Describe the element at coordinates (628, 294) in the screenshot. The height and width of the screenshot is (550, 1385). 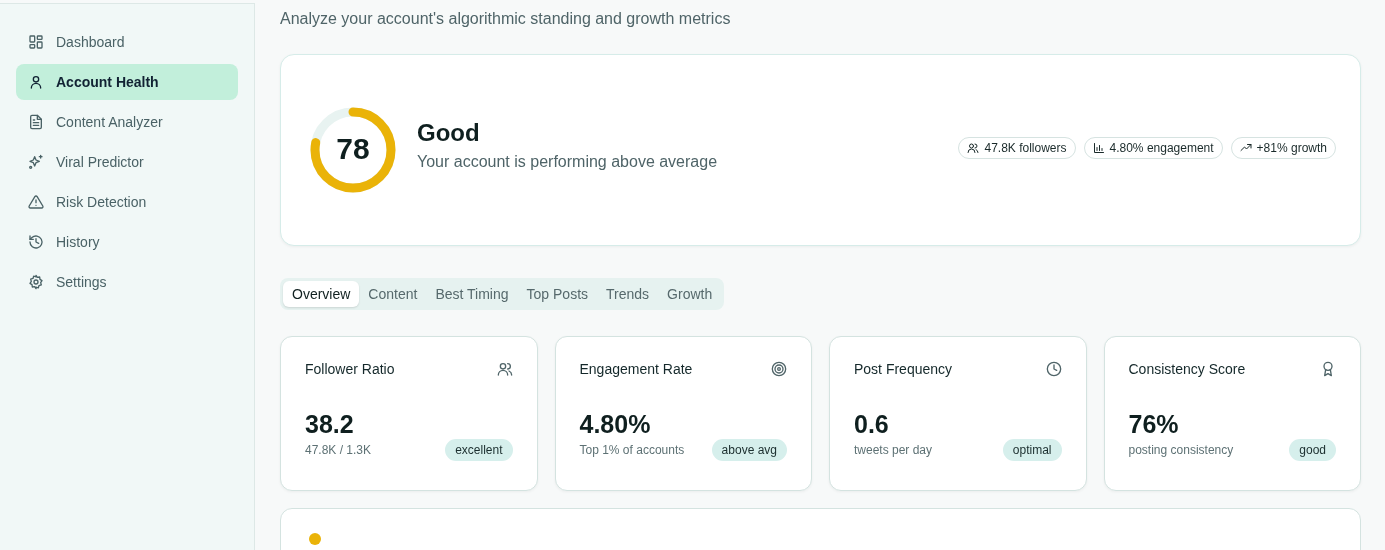
I see `tab: Trends` at that location.